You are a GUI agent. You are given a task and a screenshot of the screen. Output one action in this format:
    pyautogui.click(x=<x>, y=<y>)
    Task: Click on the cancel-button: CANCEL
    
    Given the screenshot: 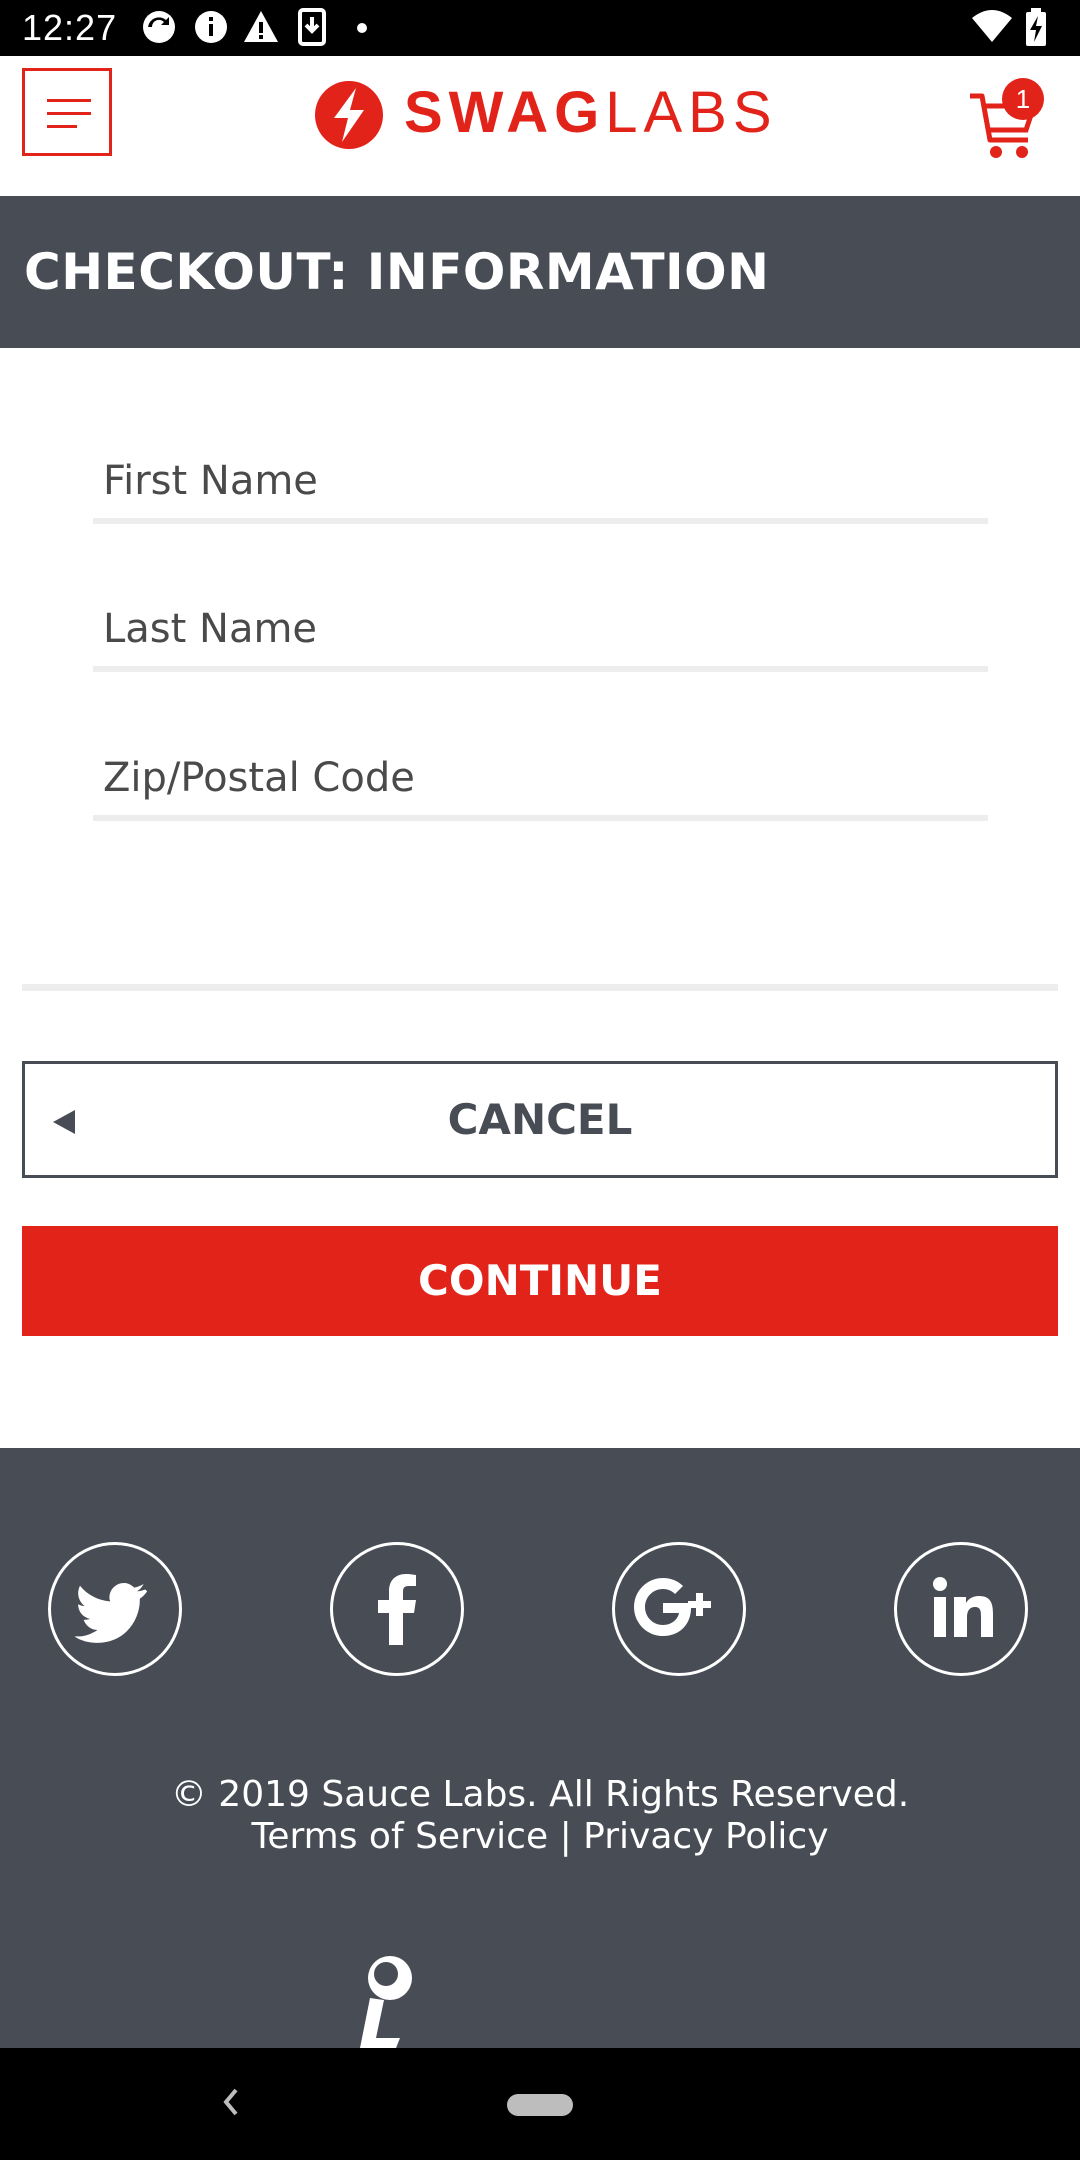 What is the action you would take?
    pyautogui.click(x=540, y=1119)
    